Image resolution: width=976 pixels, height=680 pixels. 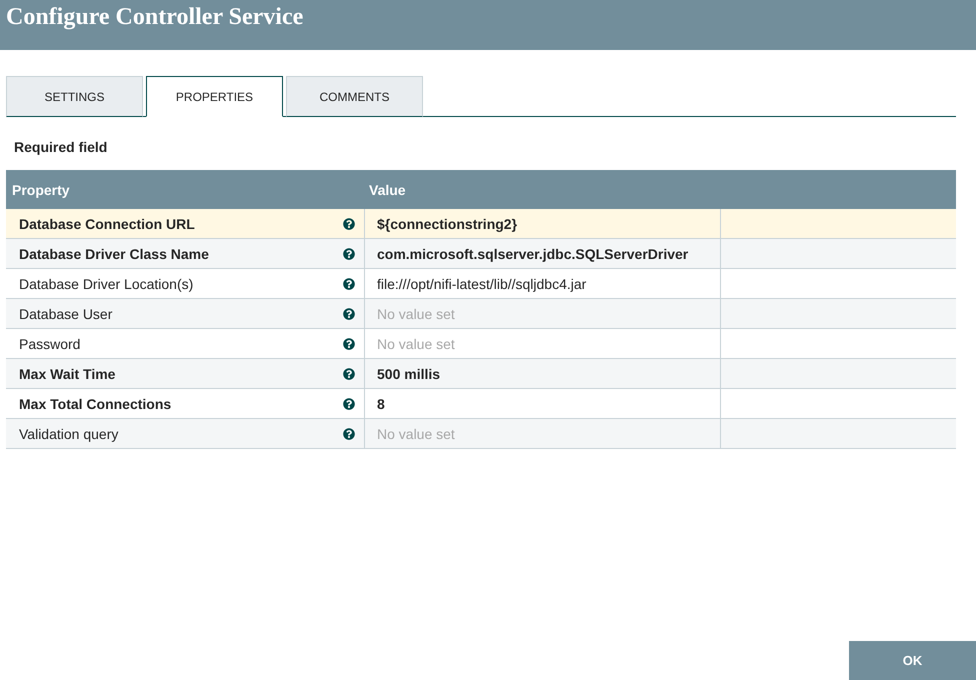 I want to click on property-name: Max Total Connections, so click(x=95, y=404).